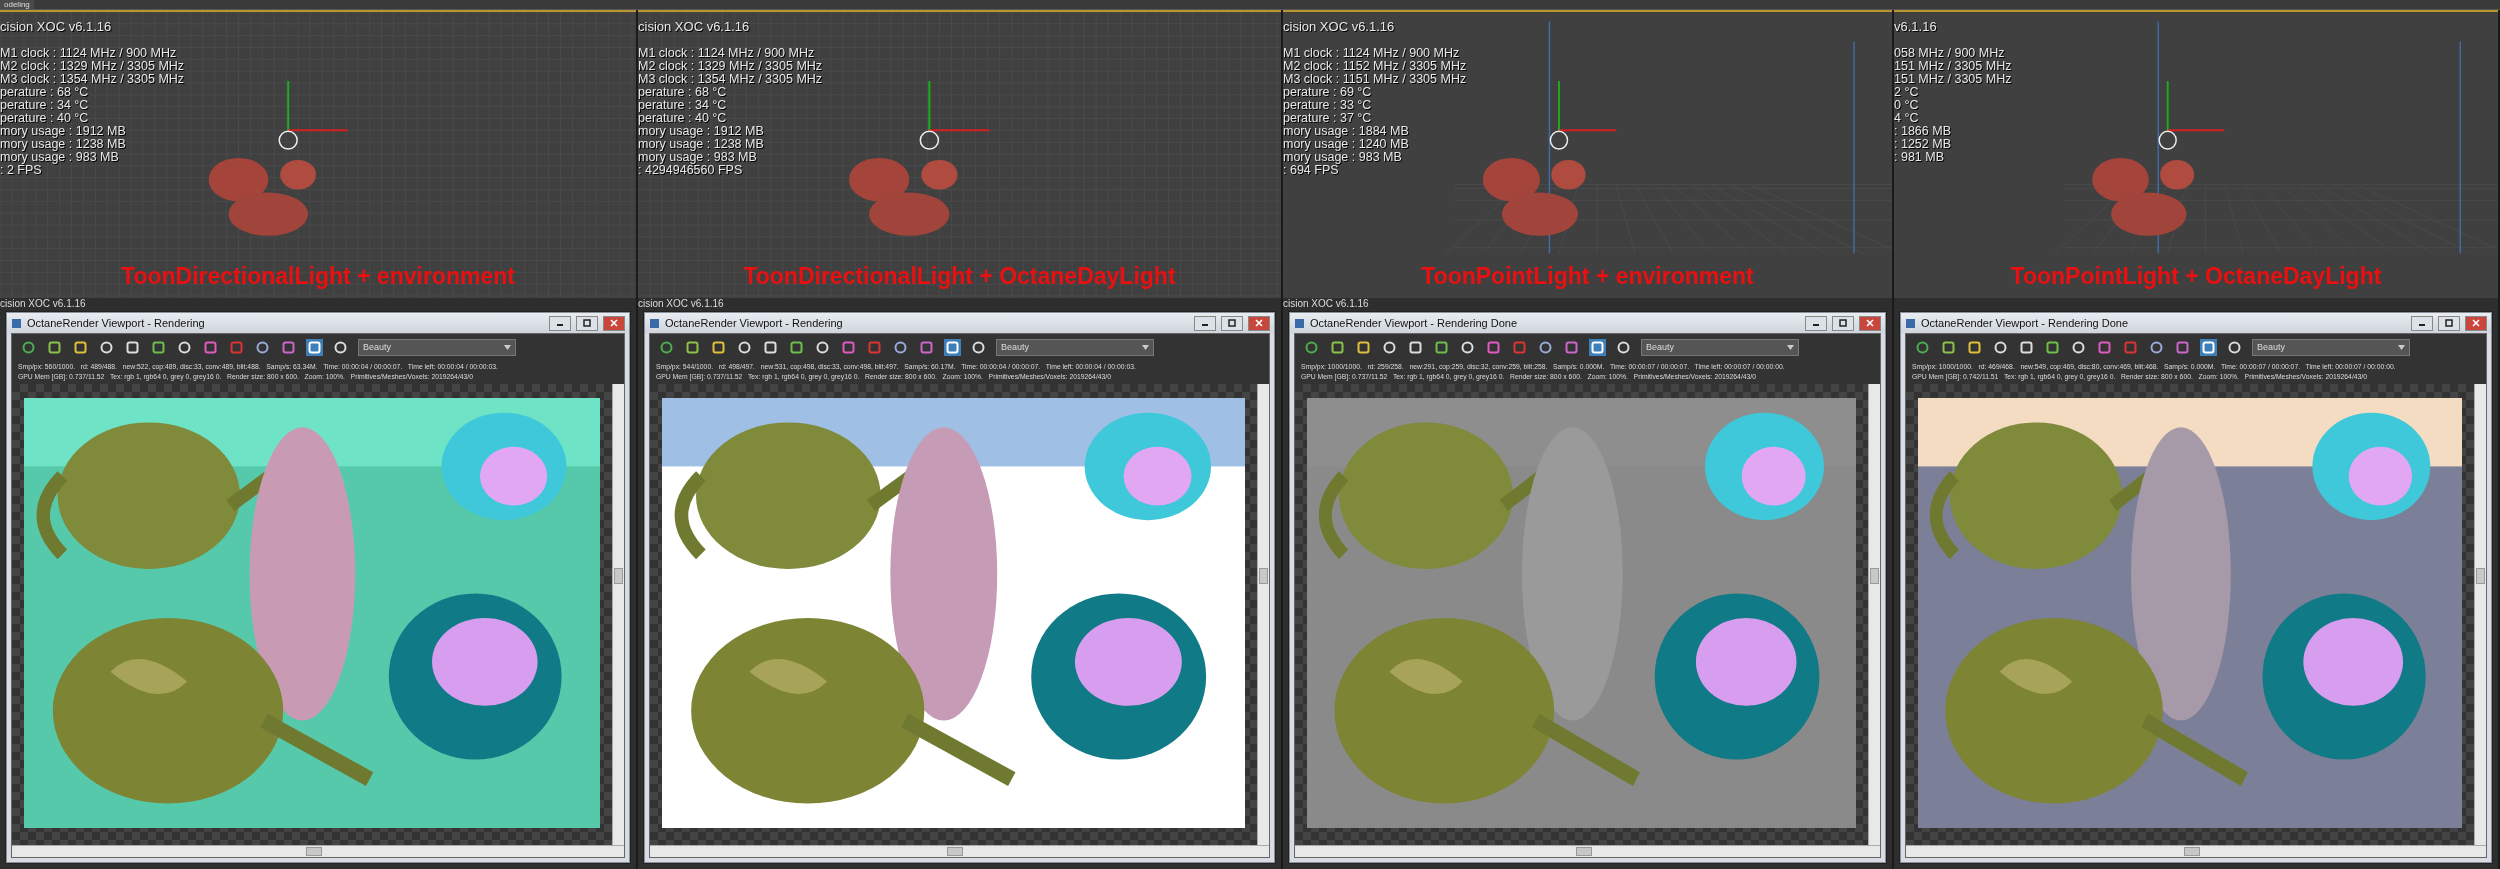 The image size is (2500, 869). I want to click on osd-line: mory usage : 1884 MB, so click(1346, 131).